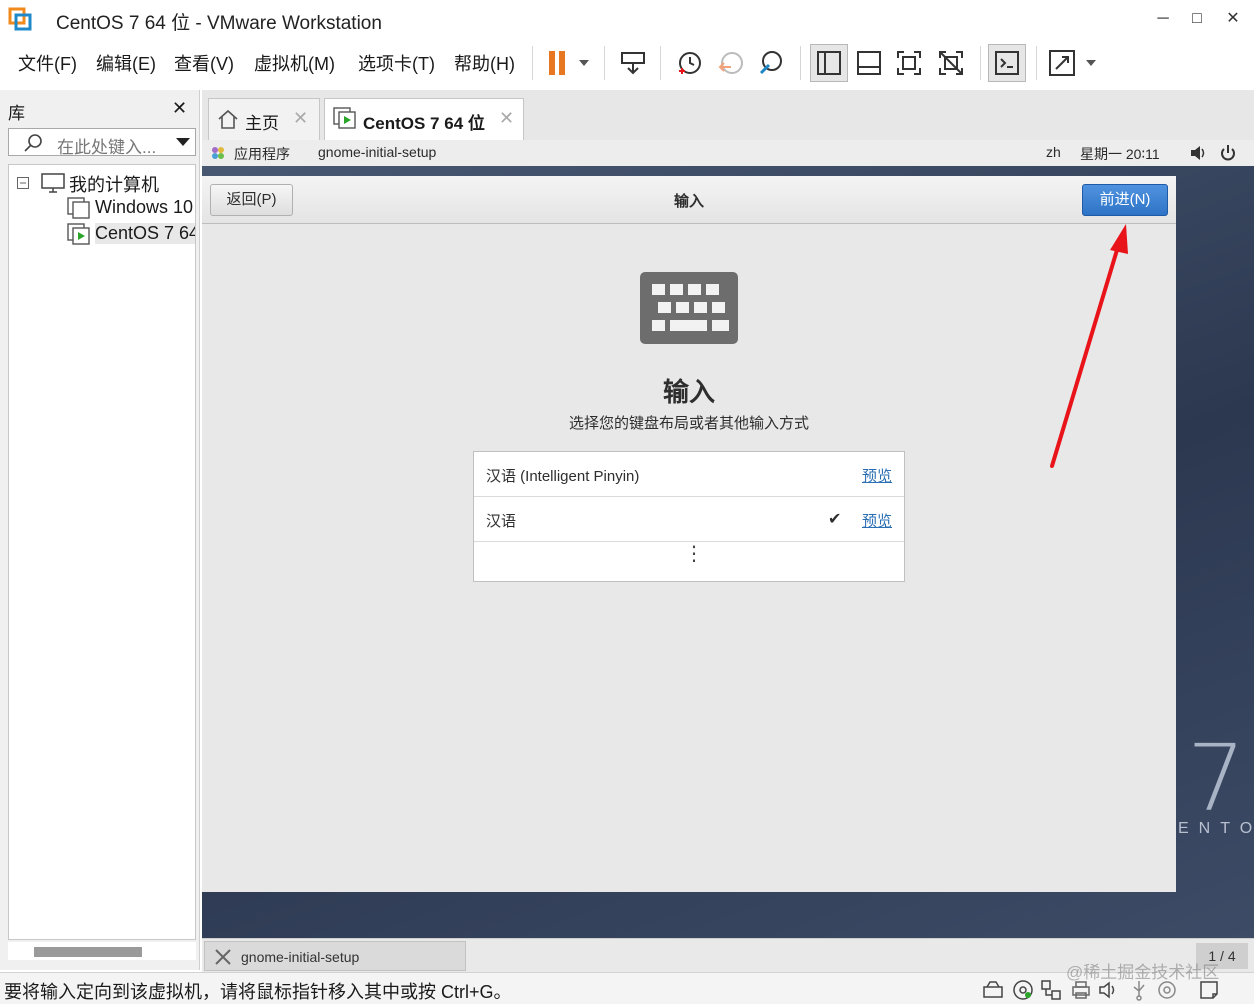 Image resolution: width=1254 pixels, height=1004 pixels. I want to click on setup-window-title: 输入, so click(688, 201).